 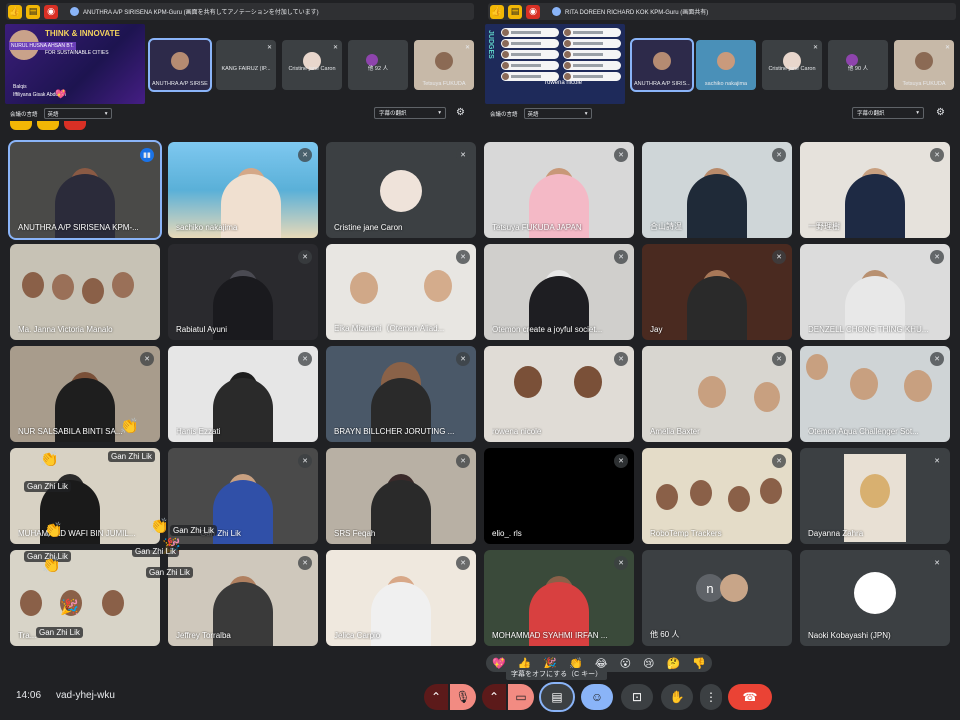 What do you see at coordinates (677, 697) in the screenshot?
I see `raise-hand-button: ✋` at bounding box center [677, 697].